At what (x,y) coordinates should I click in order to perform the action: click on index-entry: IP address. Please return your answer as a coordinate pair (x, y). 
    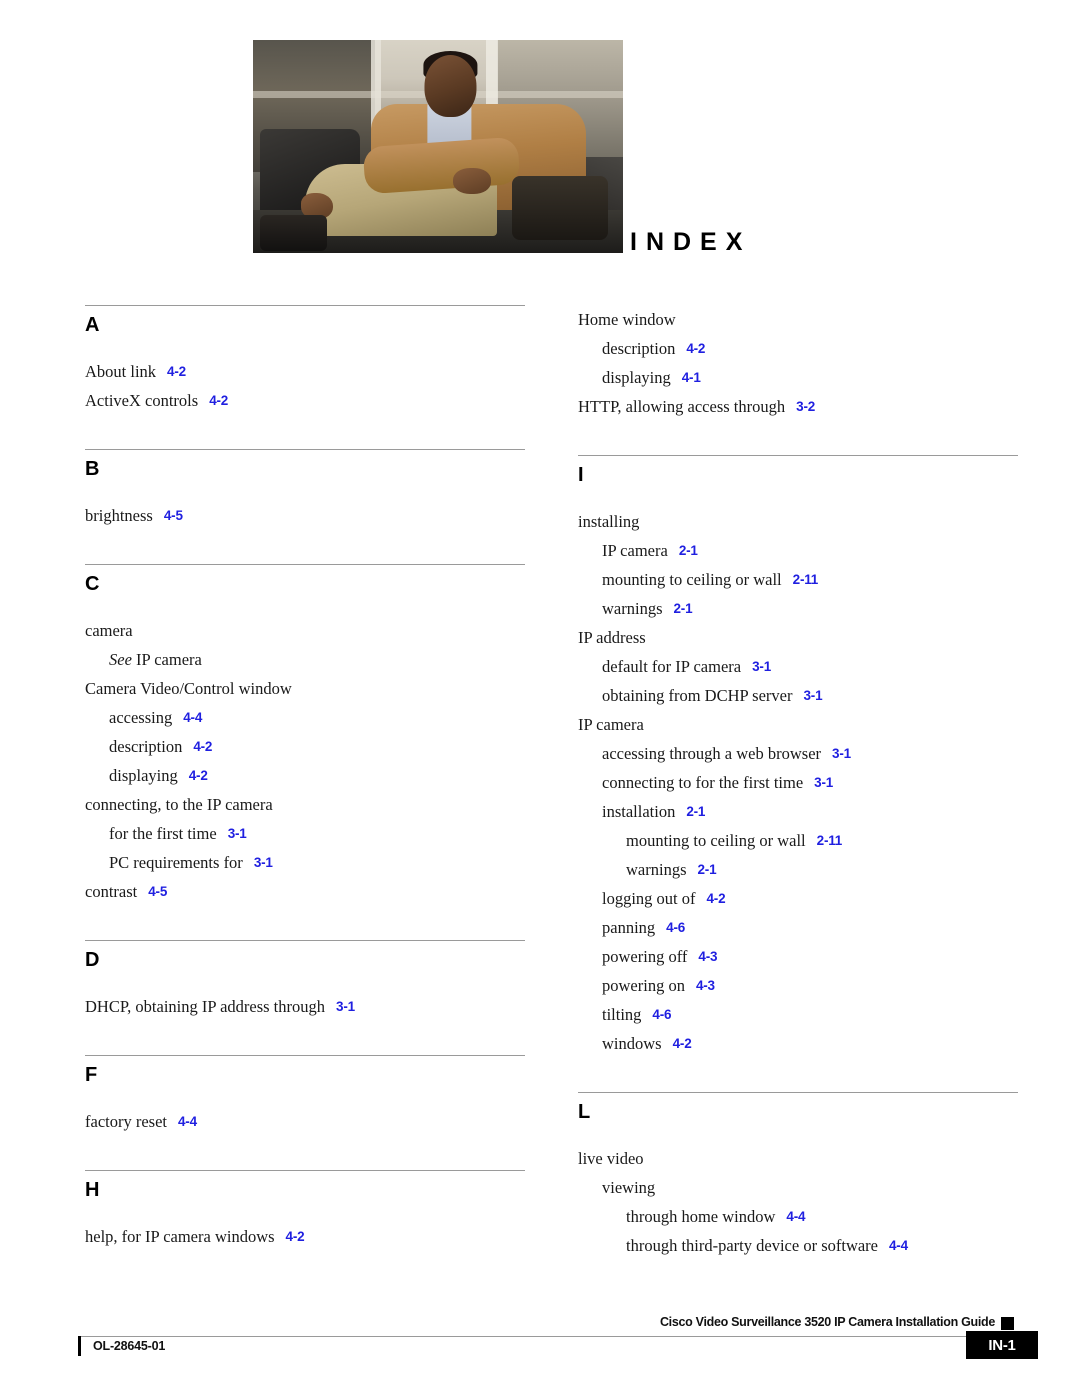
    Looking at the image, I should click on (798, 637).